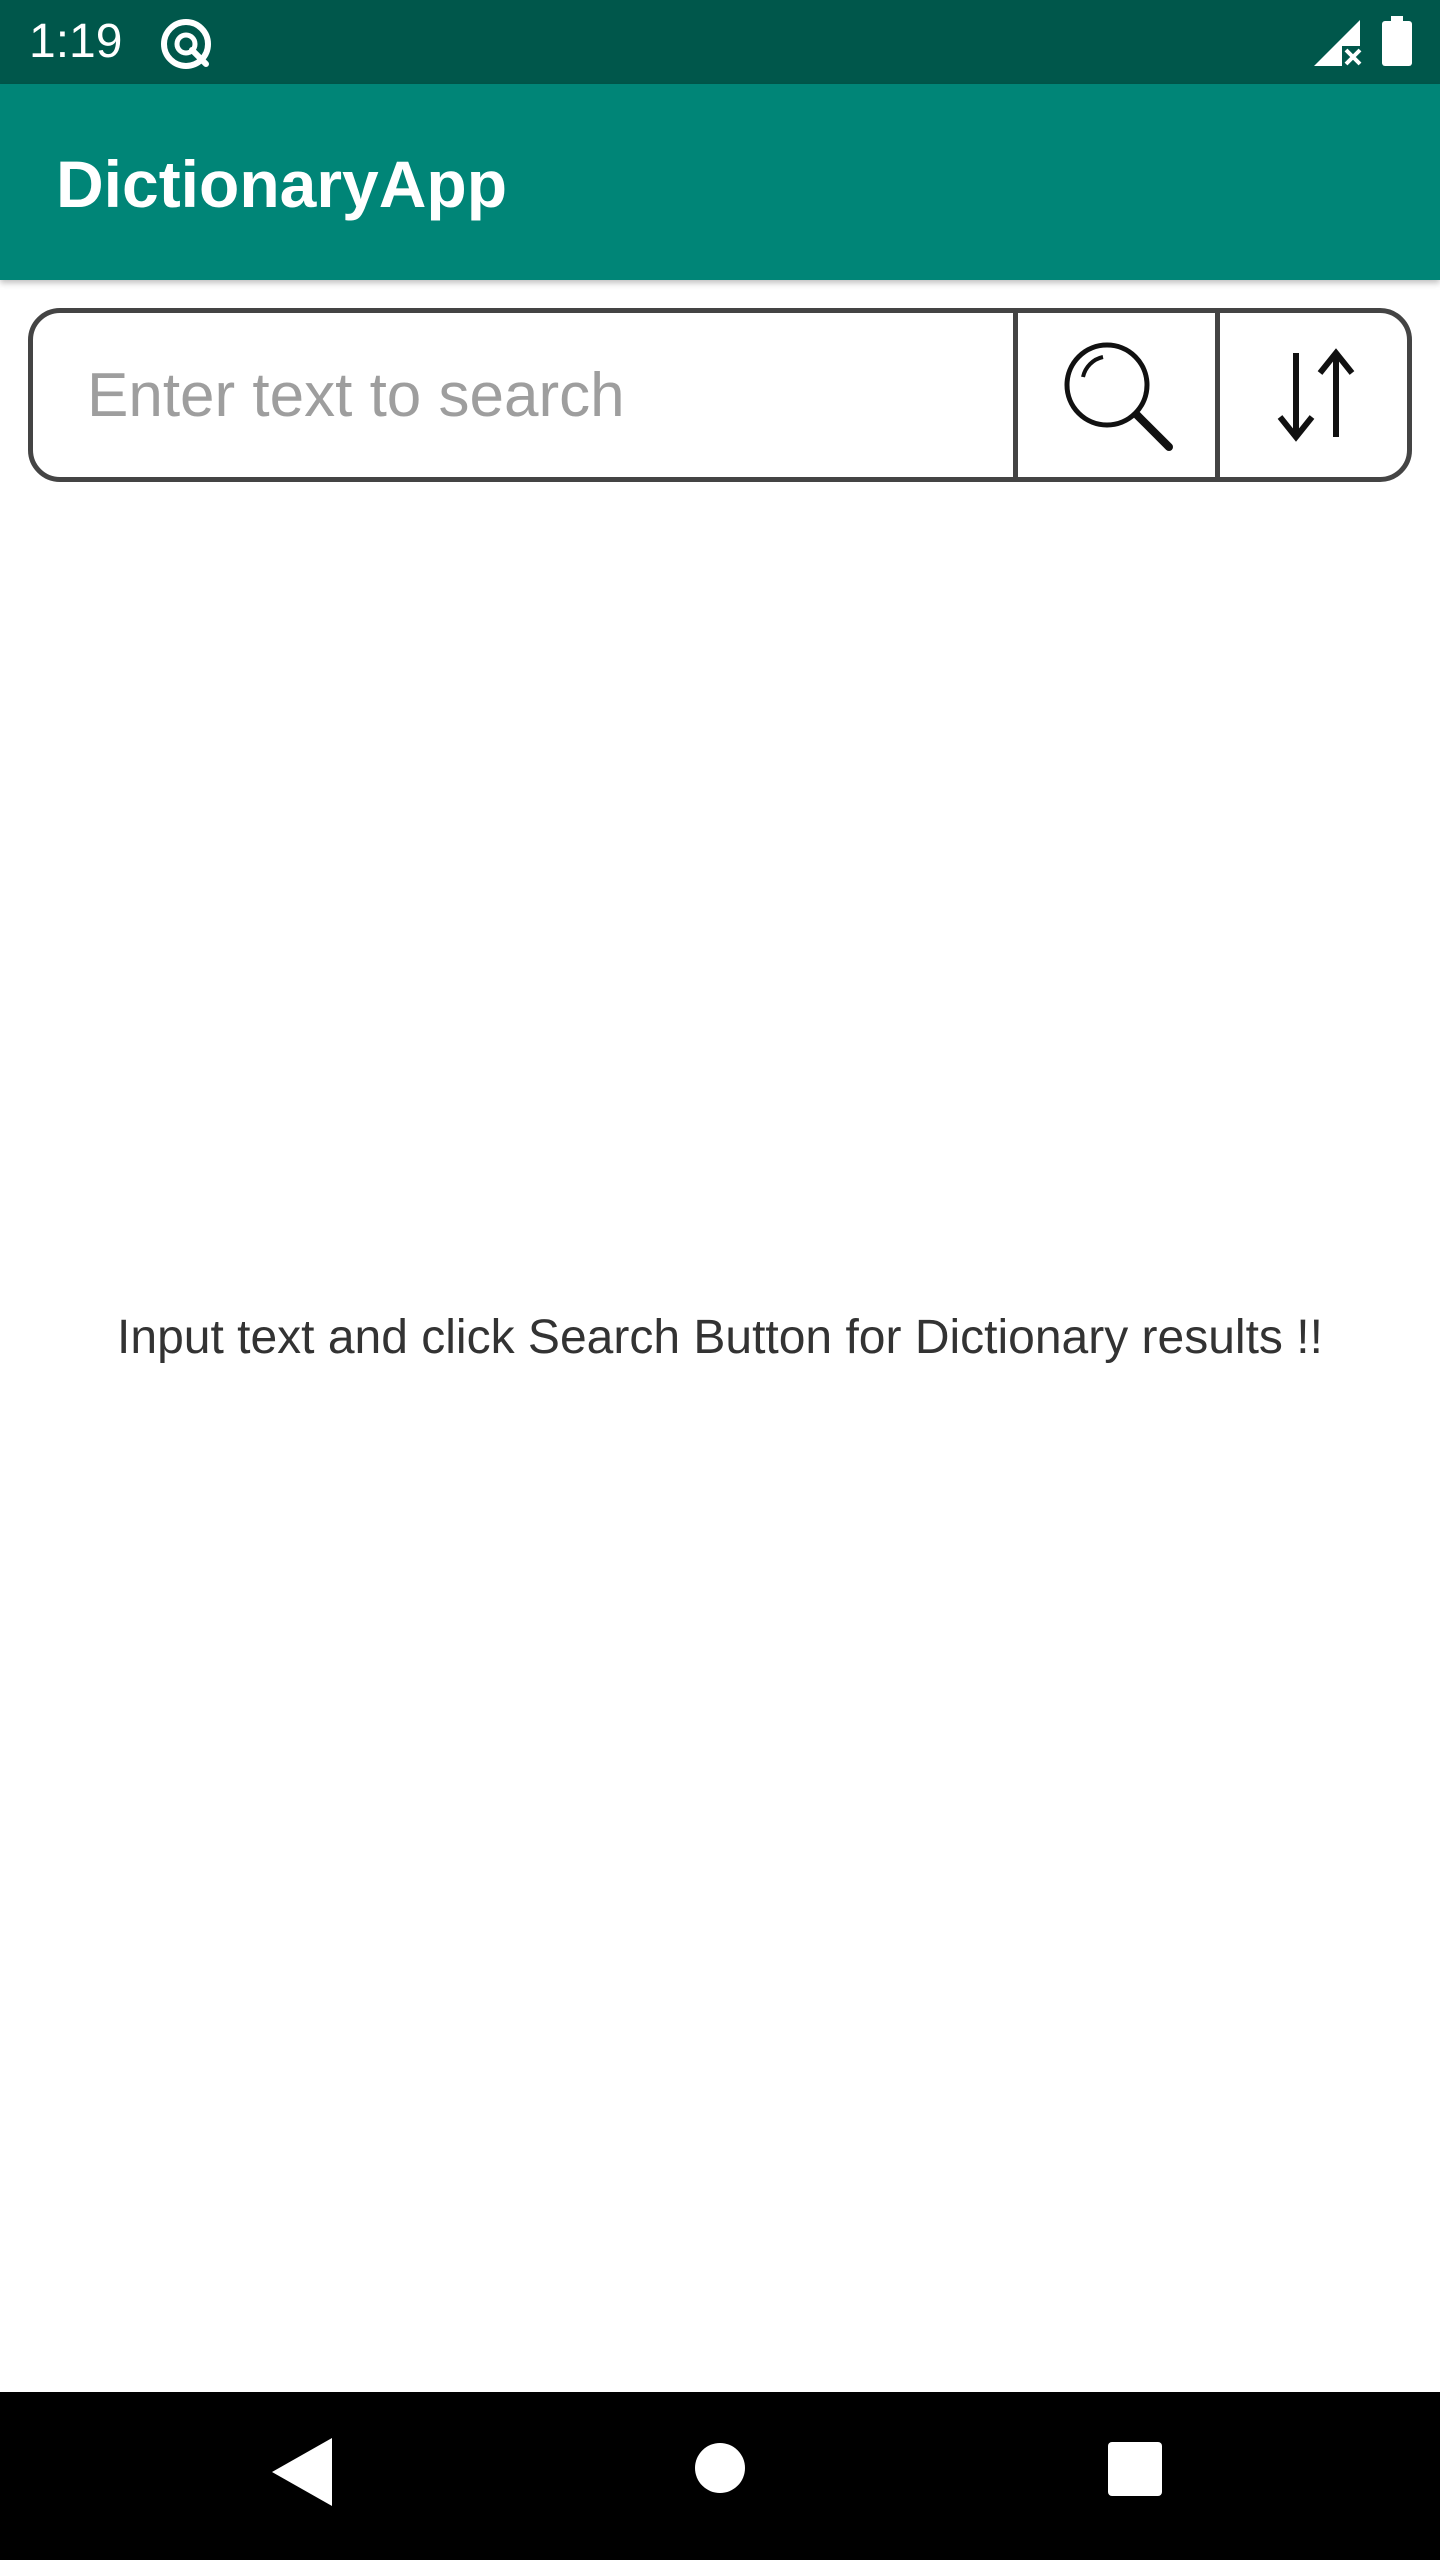  Describe the element at coordinates (282, 184) in the screenshot. I see `app-title: DictionaryApp` at that location.